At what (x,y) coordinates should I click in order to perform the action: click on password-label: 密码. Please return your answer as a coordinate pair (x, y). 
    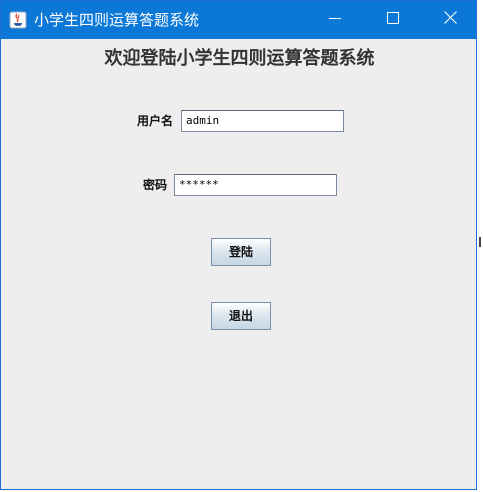
    Looking at the image, I should click on (155, 185).